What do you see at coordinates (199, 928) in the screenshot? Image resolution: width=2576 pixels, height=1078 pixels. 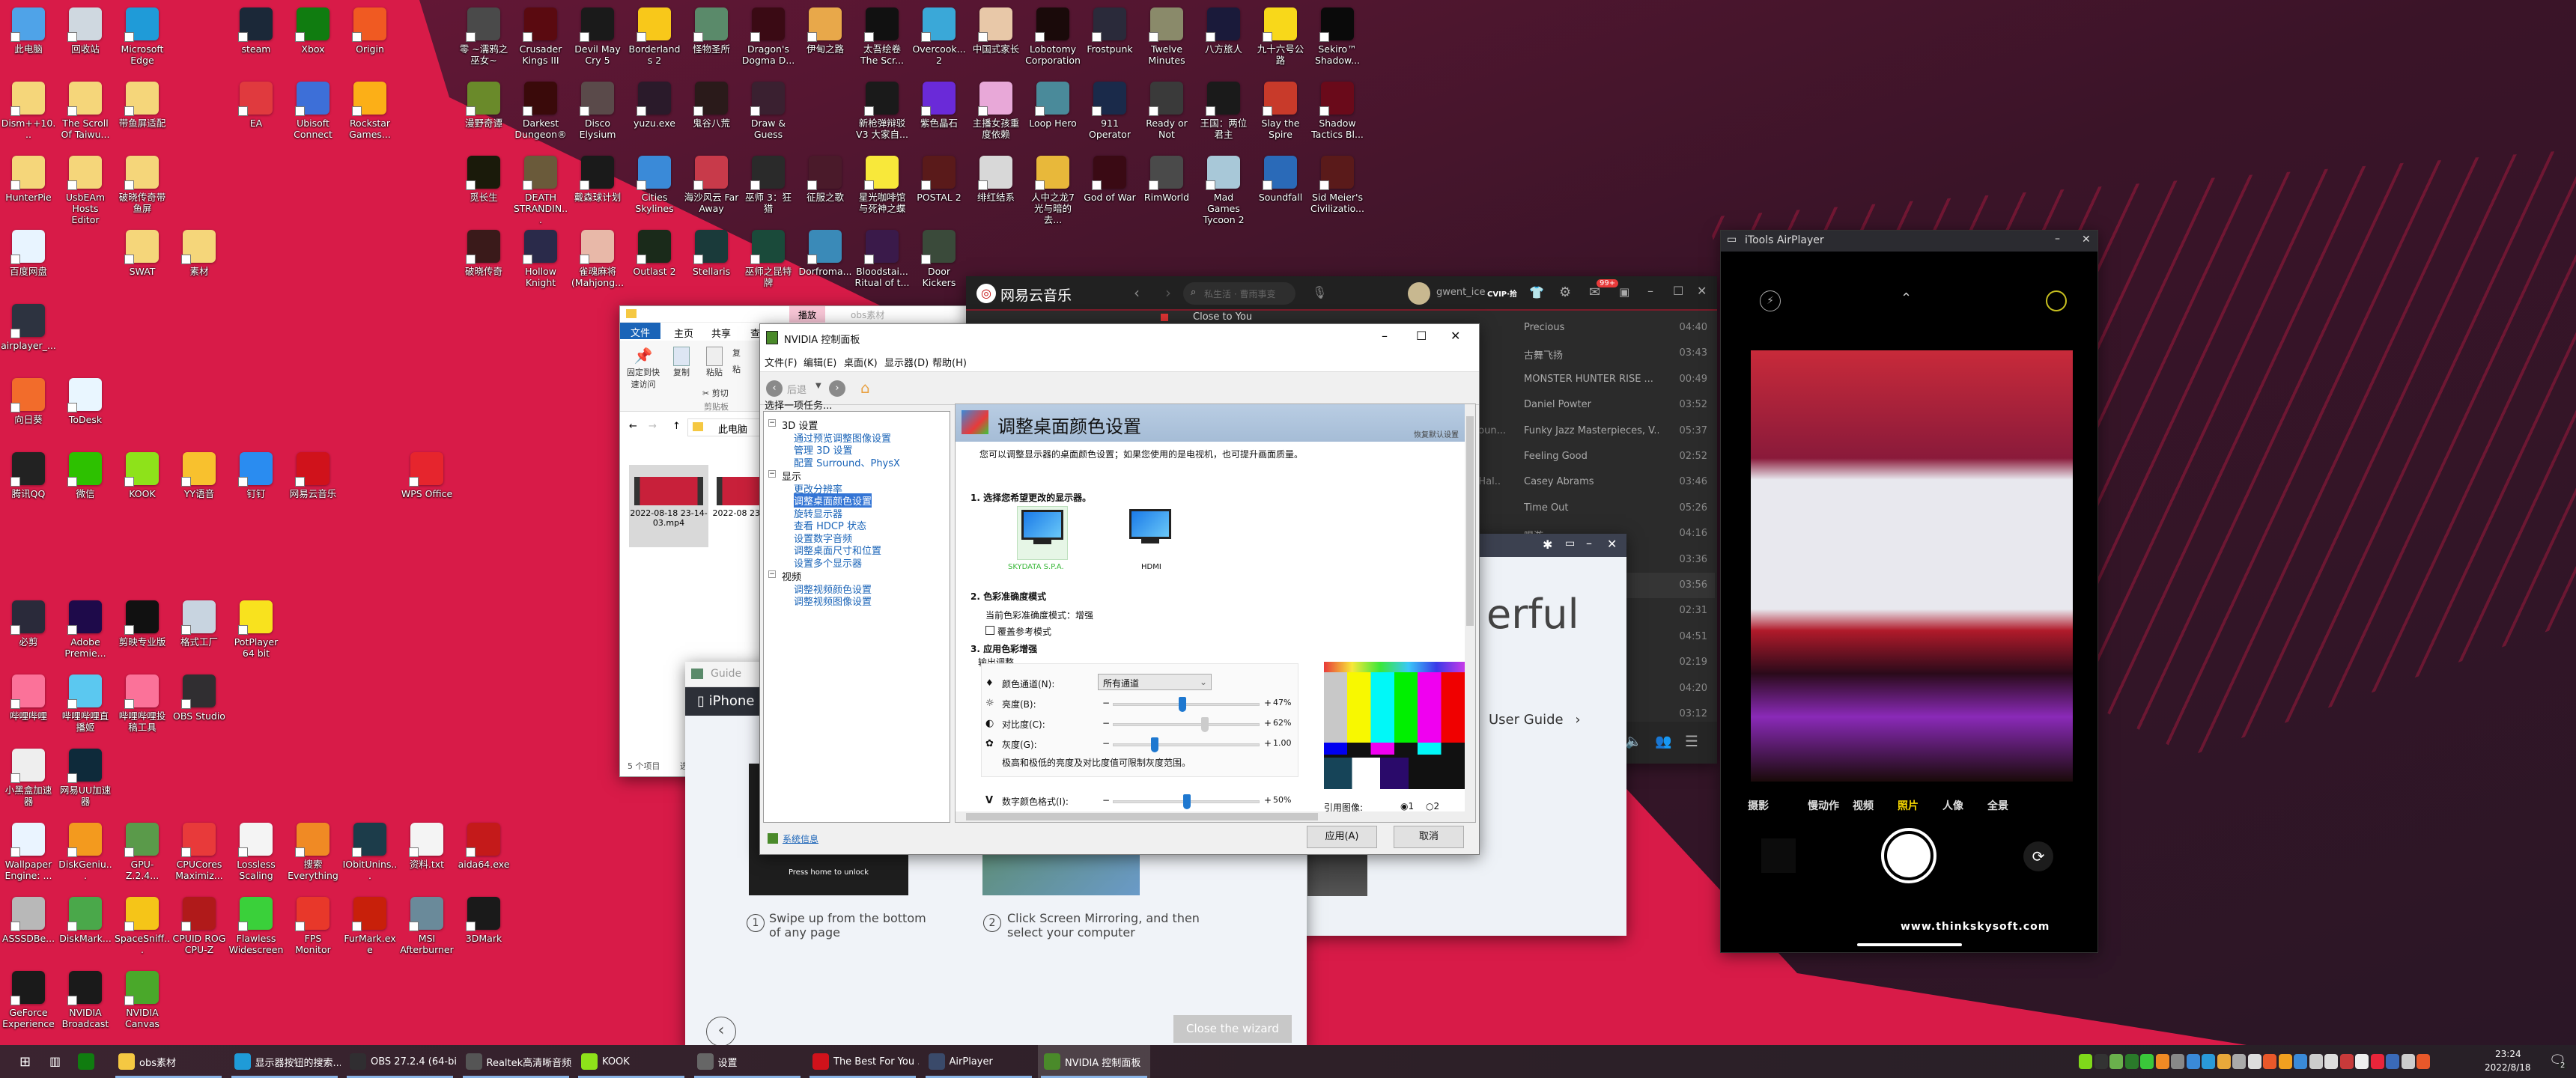 I see `desktop-icon: CPUID ROG CPU-Z` at bounding box center [199, 928].